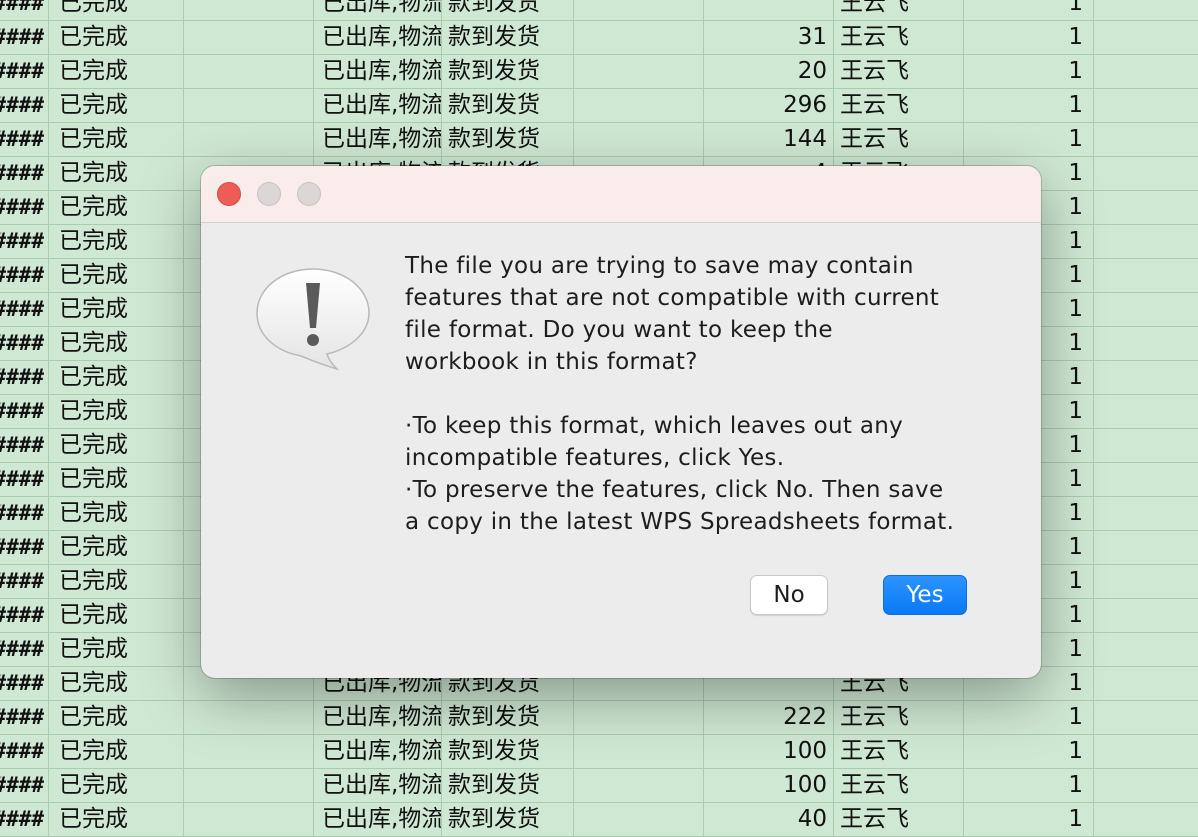  Describe the element at coordinates (769, 10) in the screenshot. I see `amount-cell` at that location.